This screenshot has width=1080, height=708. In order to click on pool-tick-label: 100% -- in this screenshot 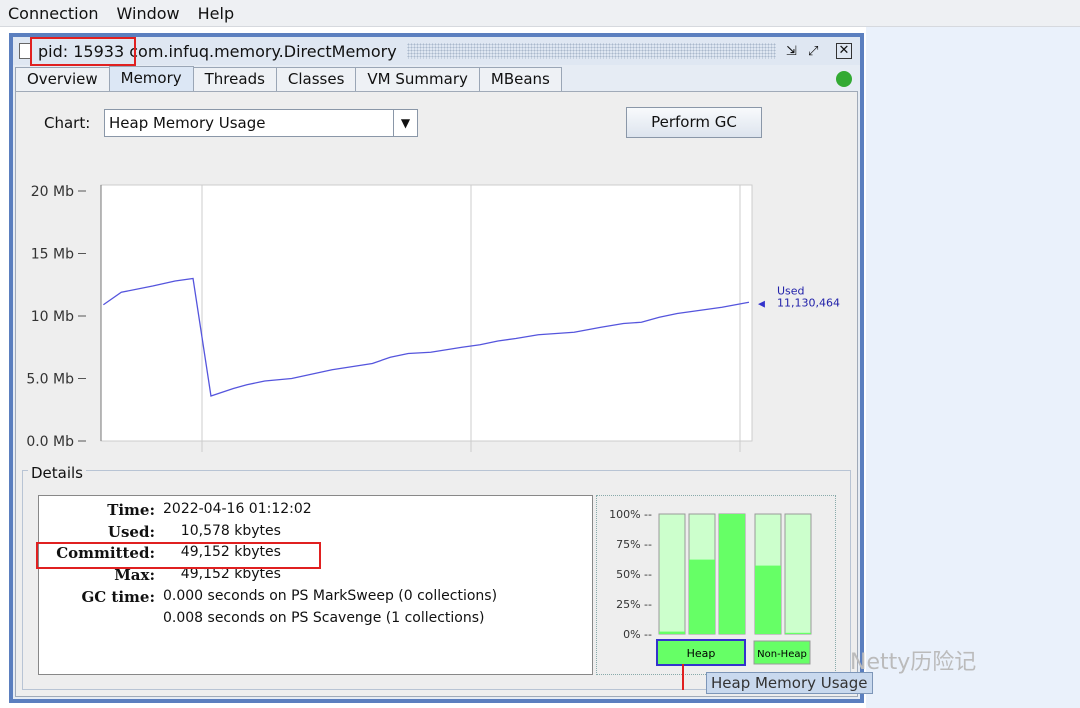, I will do `click(630, 514)`.